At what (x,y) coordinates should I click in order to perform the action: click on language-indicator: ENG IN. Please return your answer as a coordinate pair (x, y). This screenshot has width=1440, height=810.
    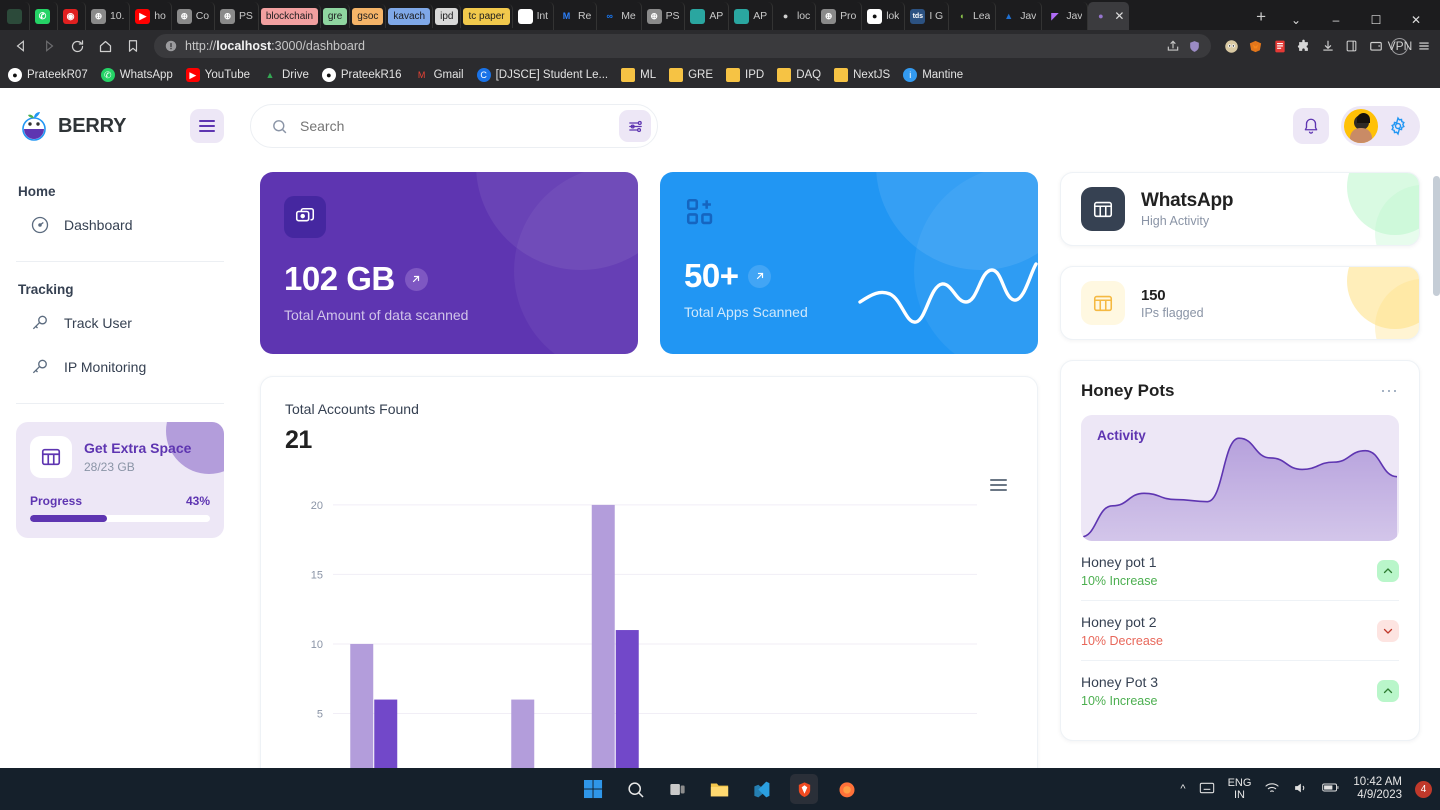
    Looking at the image, I should click on (1240, 789).